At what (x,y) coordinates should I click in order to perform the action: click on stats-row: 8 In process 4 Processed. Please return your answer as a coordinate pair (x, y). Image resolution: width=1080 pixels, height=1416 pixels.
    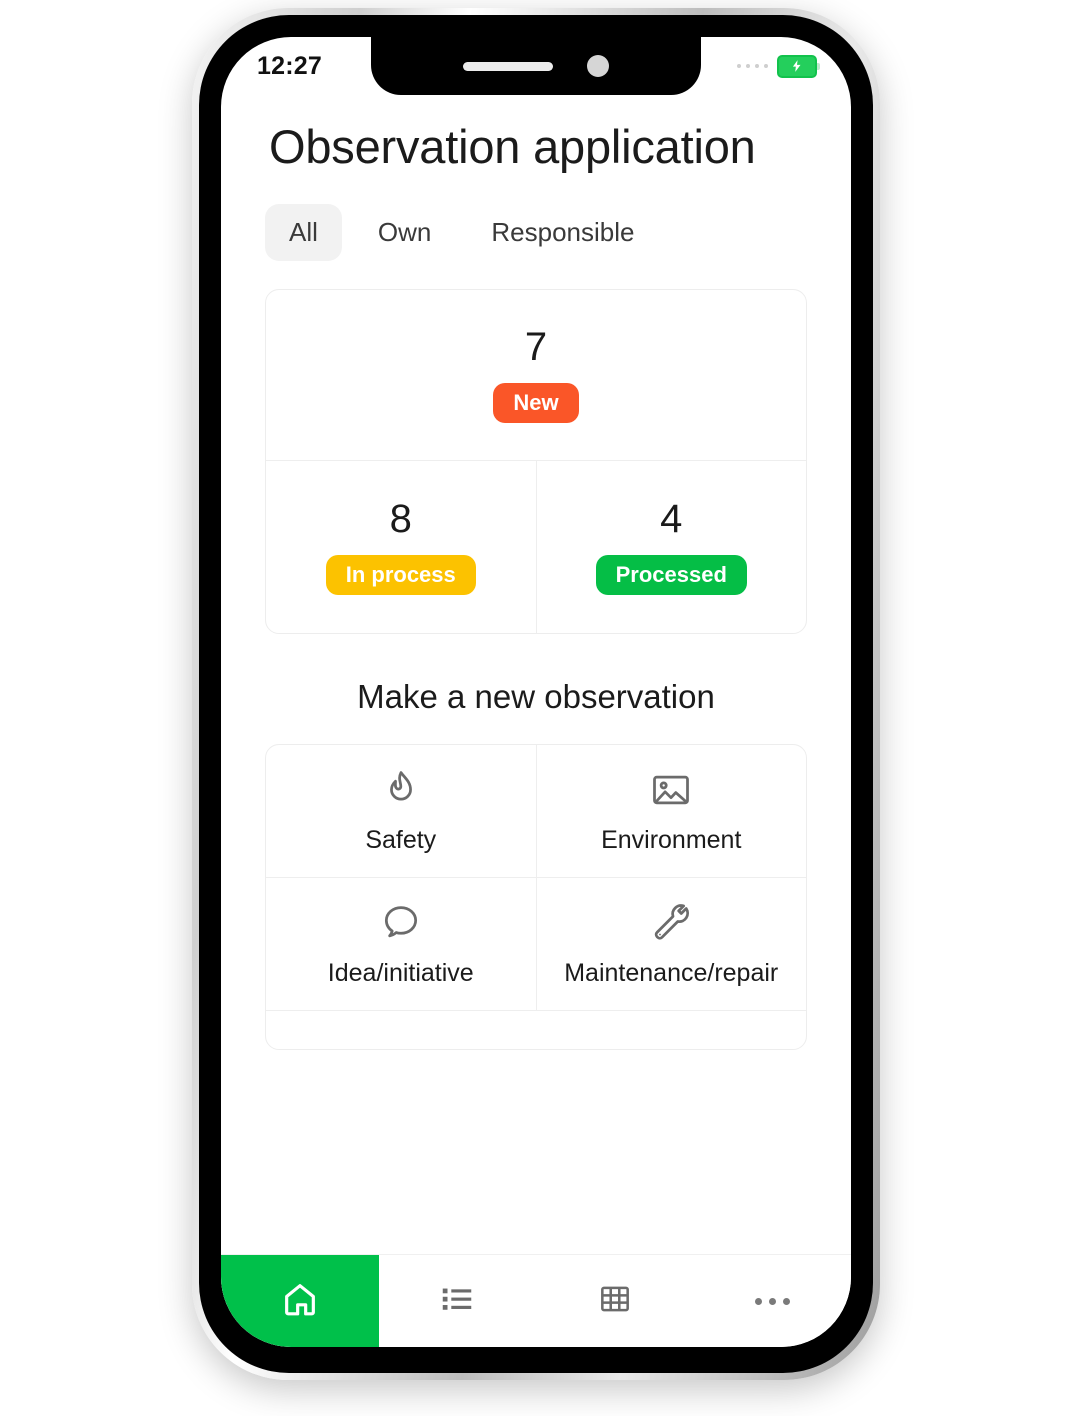
    Looking at the image, I should click on (536, 547).